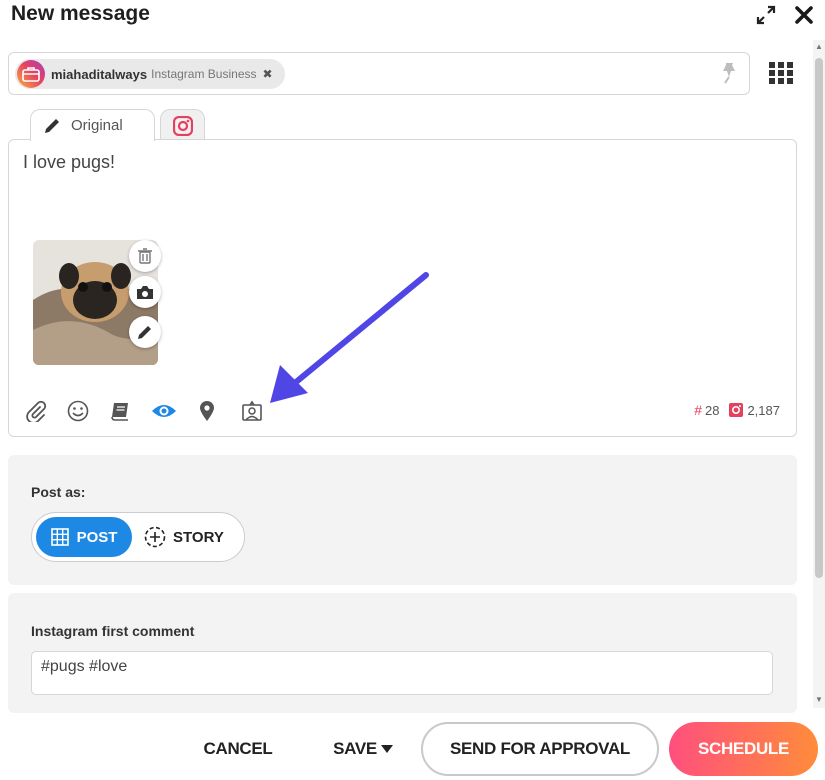 Image resolution: width=825 pixels, height=780 pixels. What do you see at coordinates (97, 125) in the screenshot?
I see `tab-original-label: Original` at bounding box center [97, 125].